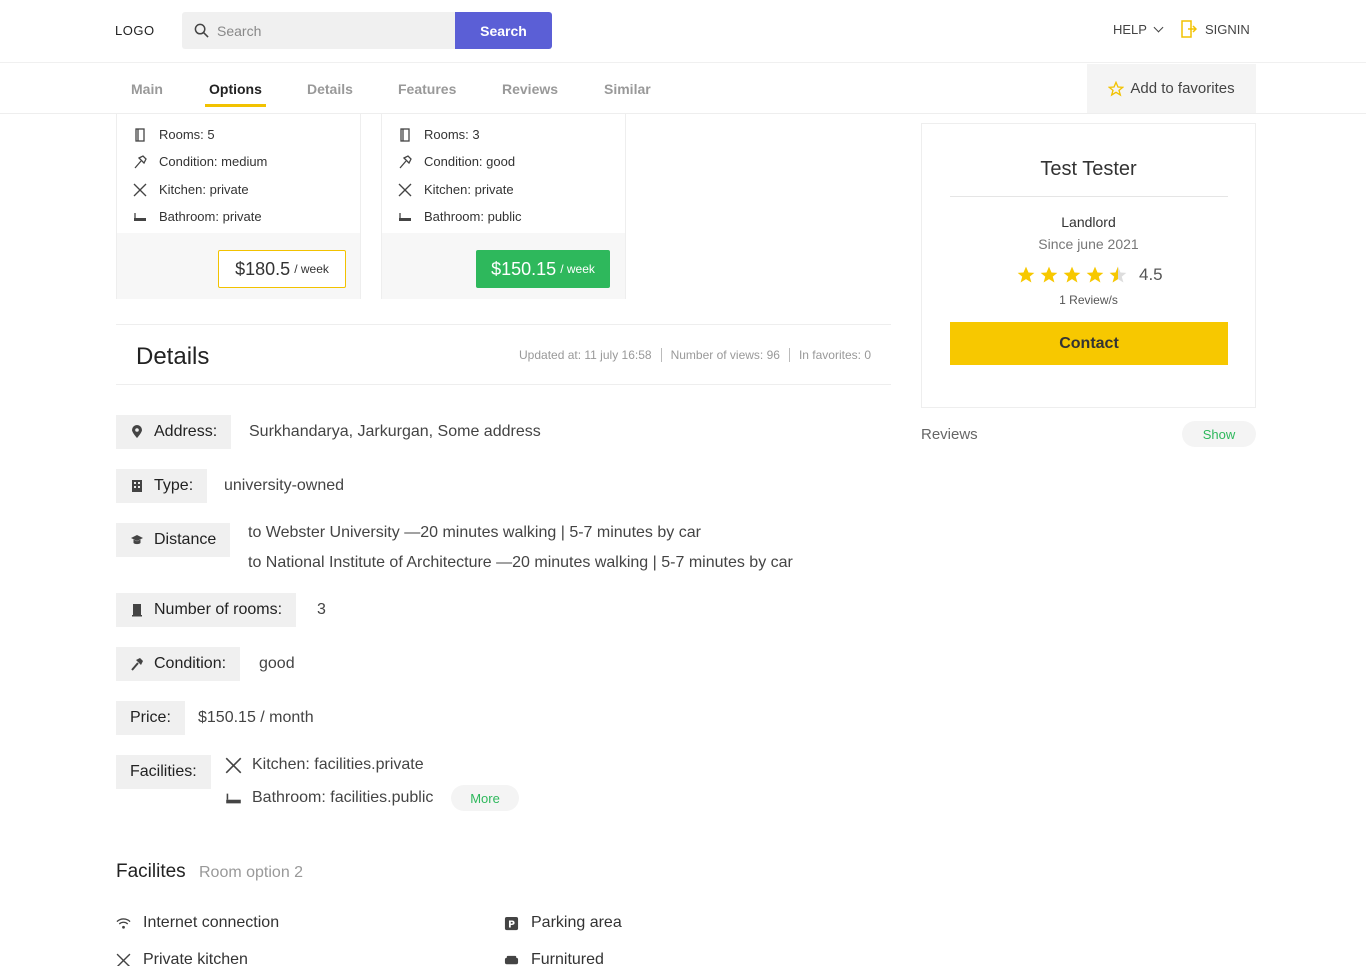 This screenshot has height=966, width=1366. What do you see at coordinates (329, 798) in the screenshot?
I see `facility-bathroom: Bathroom: facilities.public` at bounding box center [329, 798].